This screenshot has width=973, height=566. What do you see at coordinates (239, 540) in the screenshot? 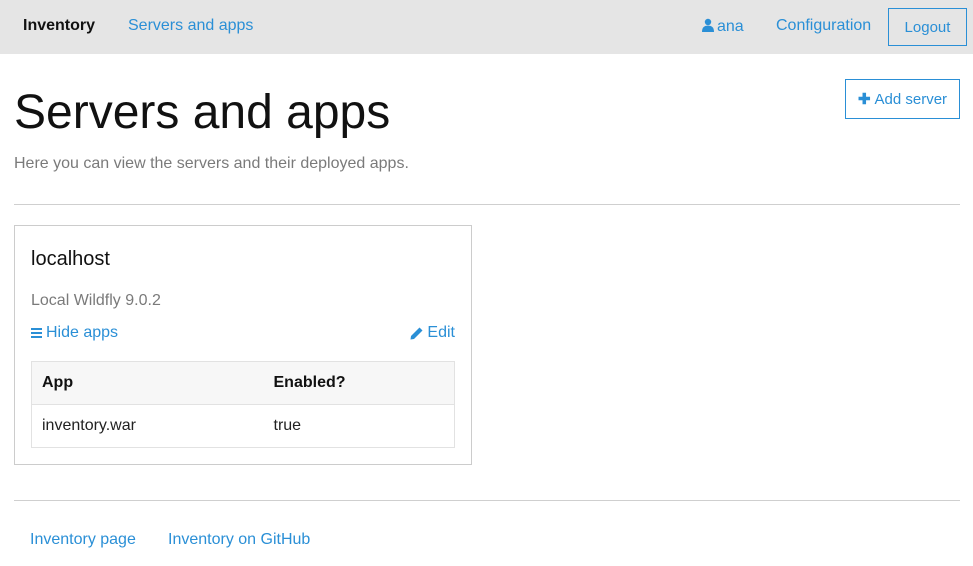
I see `footer-github-link: Inventory on GitHub` at bounding box center [239, 540].